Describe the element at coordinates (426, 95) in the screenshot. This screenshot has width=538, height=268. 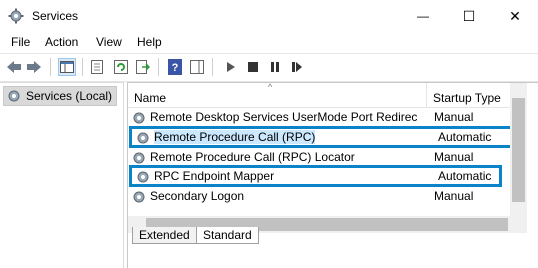
I see `column-divider` at that location.